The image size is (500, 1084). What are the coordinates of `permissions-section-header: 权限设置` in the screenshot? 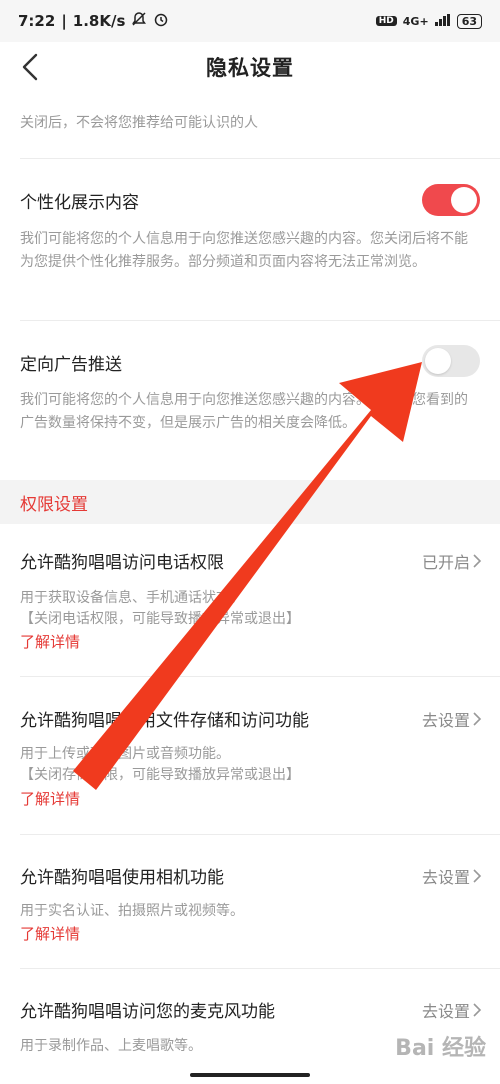 It's located at (250, 502).